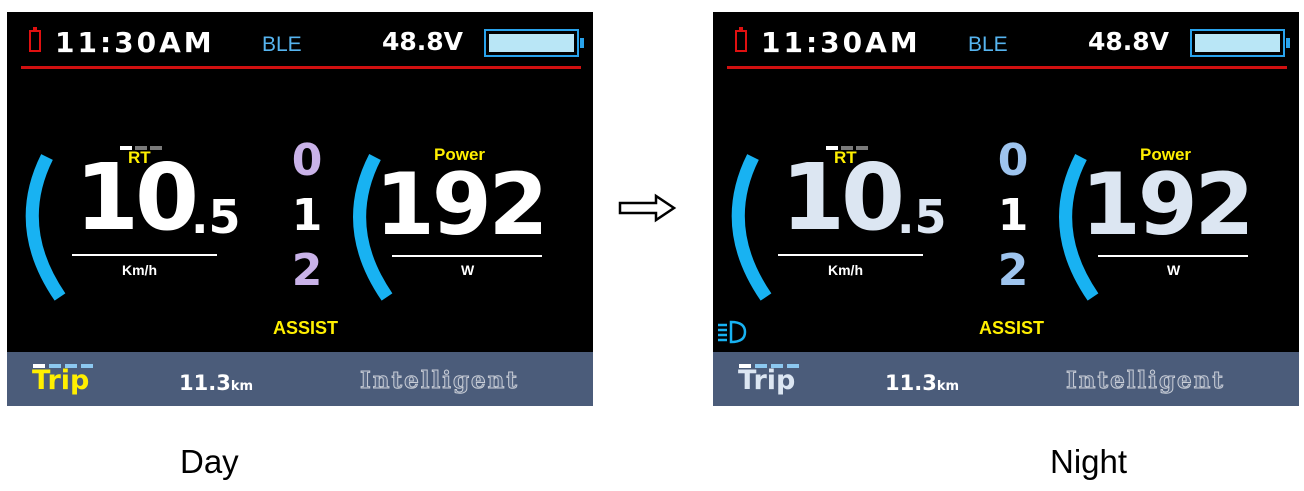 This screenshot has height=491, width=1304. Describe the element at coordinates (1089, 461) in the screenshot. I see `caption-night: Night` at that location.